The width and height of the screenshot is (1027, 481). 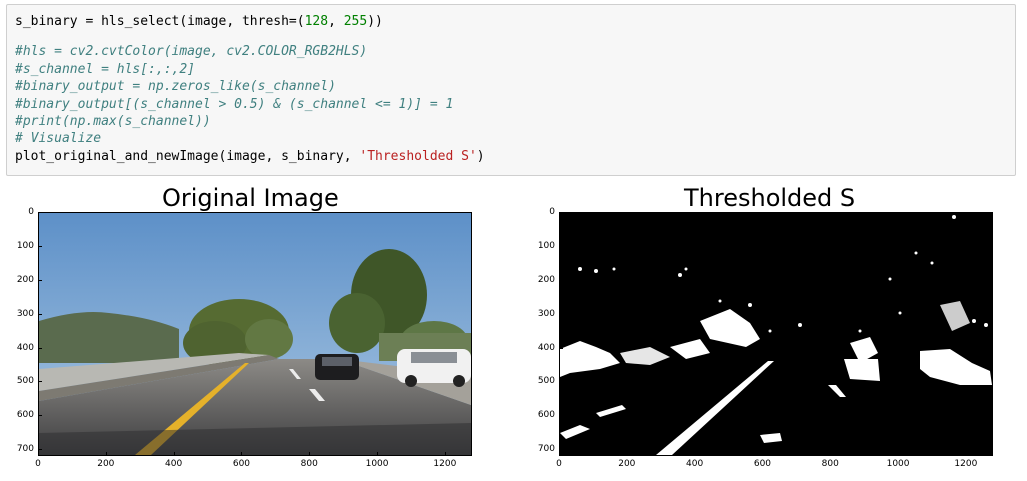 What do you see at coordinates (515, 138) in the screenshot?
I see `code-line: # Visualize` at bounding box center [515, 138].